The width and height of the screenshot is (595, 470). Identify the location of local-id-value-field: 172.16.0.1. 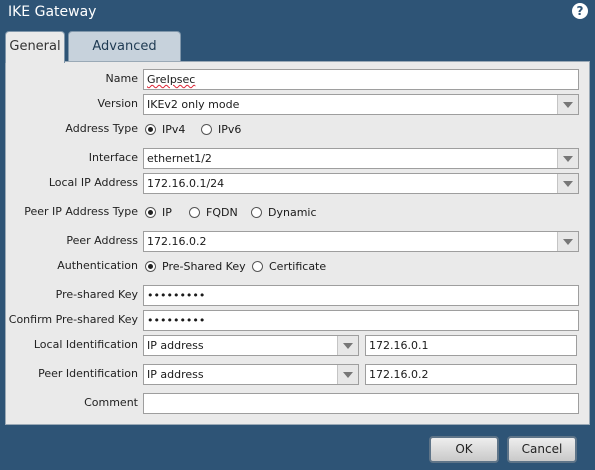
(471, 345).